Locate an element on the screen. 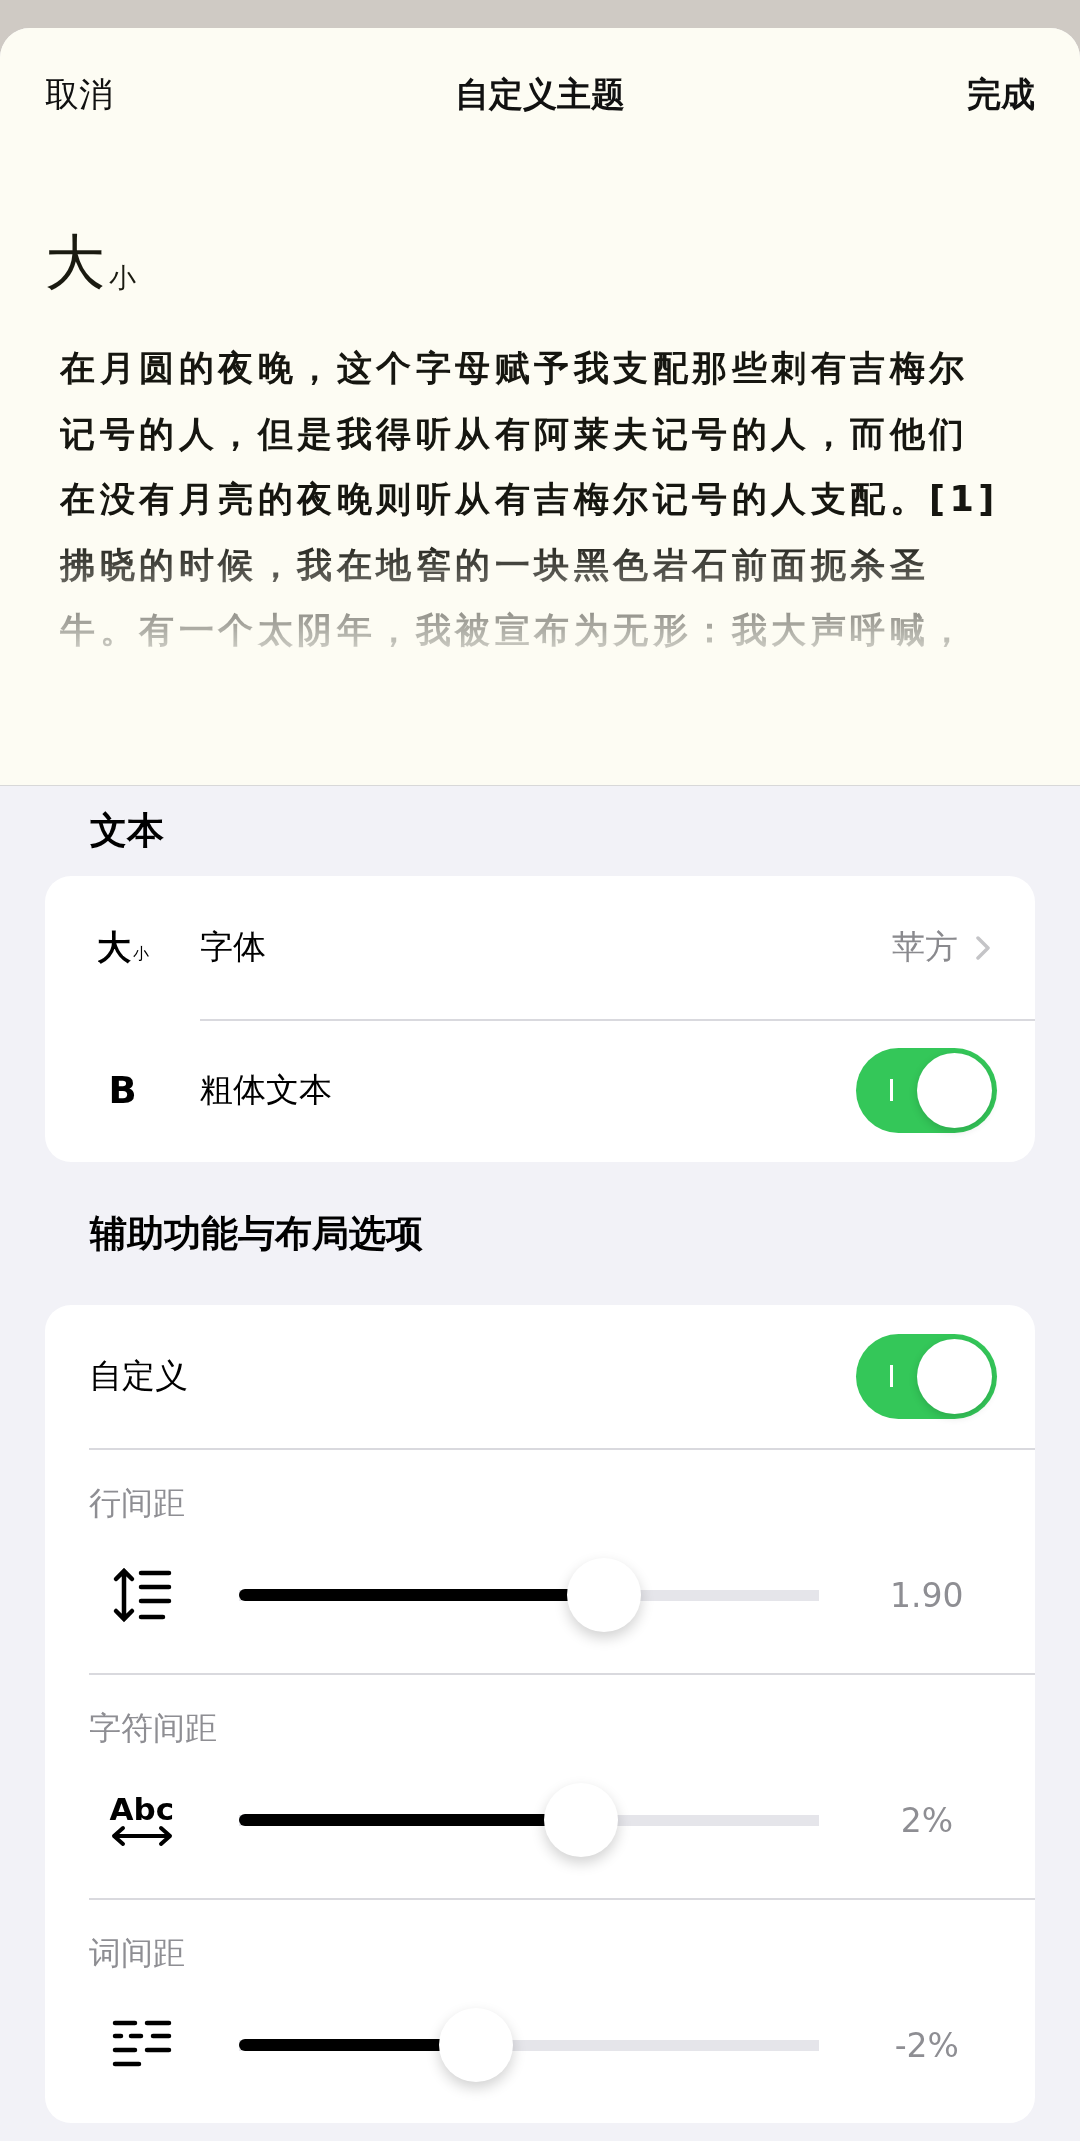 The height and width of the screenshot is (2141, 1080). slider-label: 字符间距 is located at coordinates (153, 1728).